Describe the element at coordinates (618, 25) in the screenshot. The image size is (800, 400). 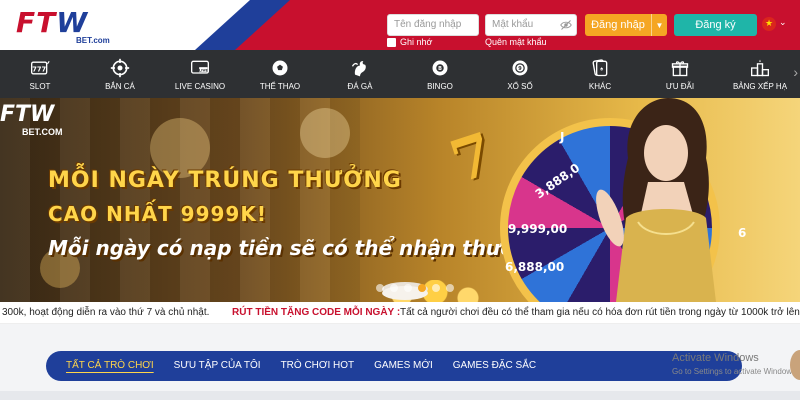
I see `login-label: Đăng nhập` at that location.